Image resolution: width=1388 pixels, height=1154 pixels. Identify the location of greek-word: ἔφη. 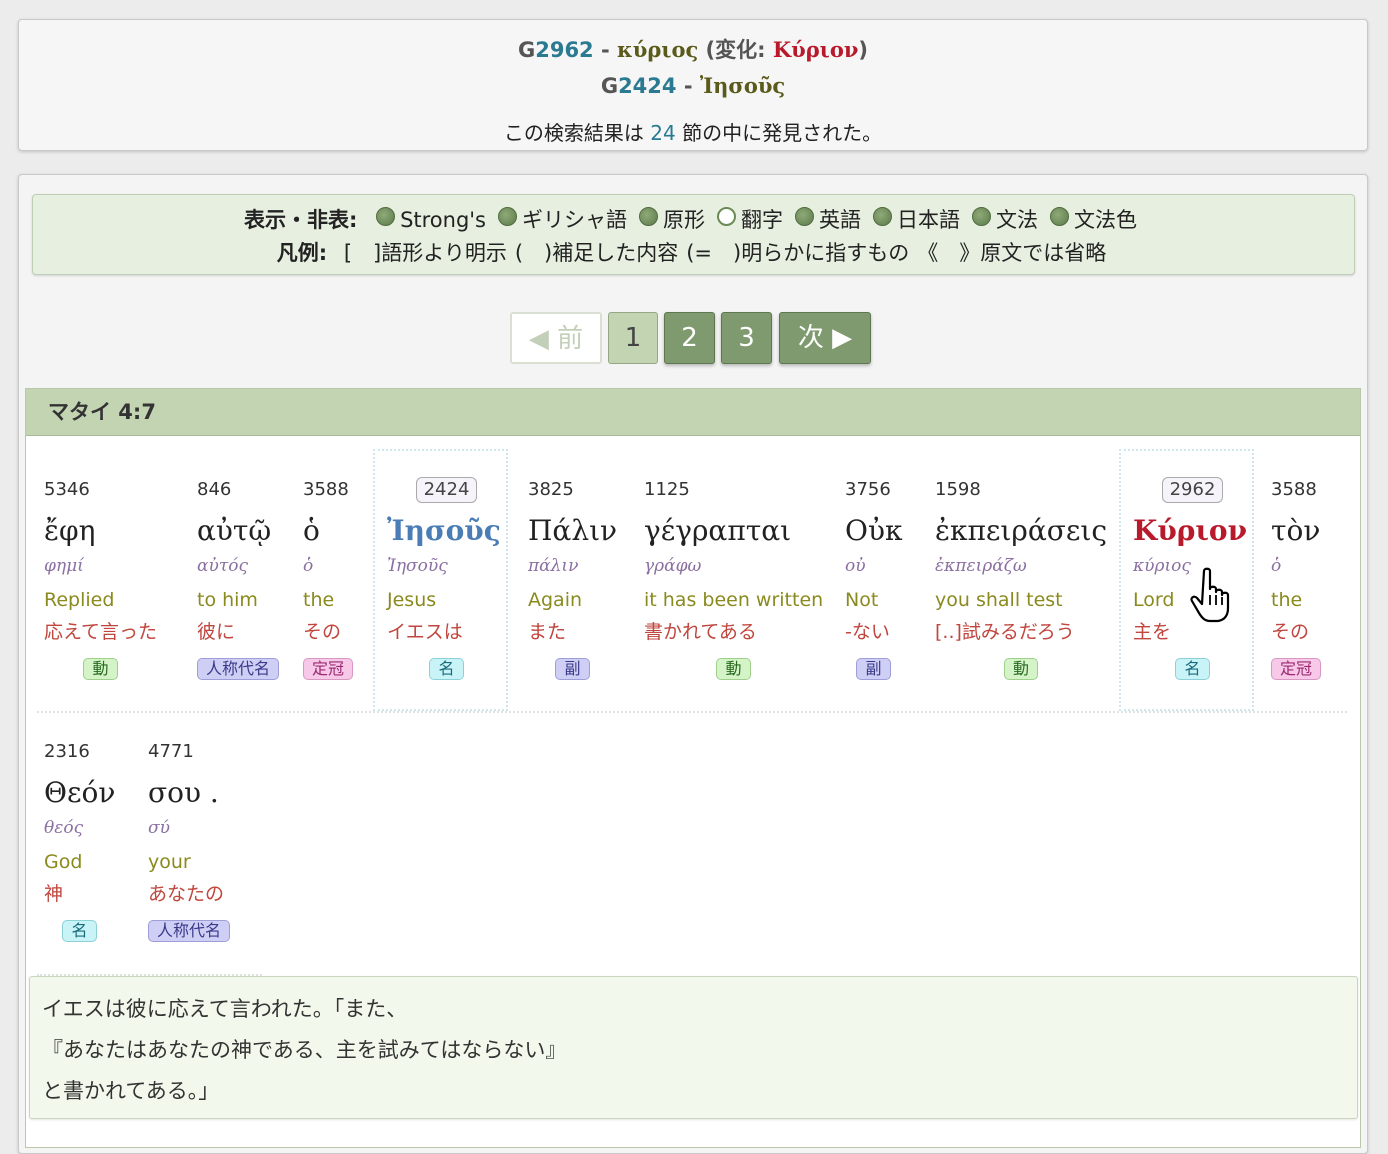
(100, 531).